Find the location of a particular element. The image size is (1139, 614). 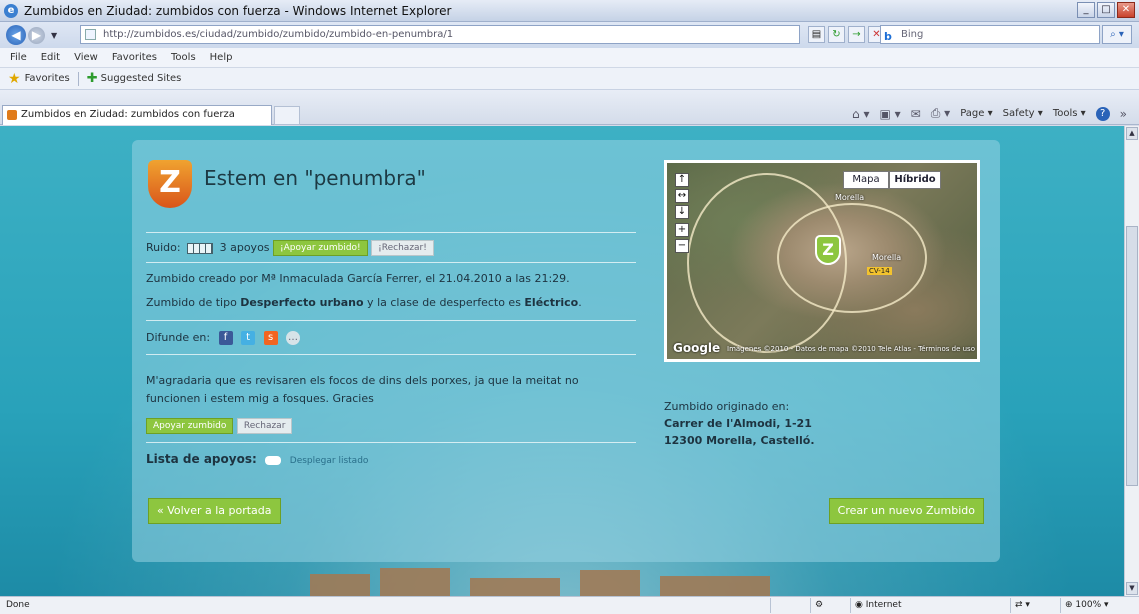

menu-favorites: Favorites is located at coordinates (134, 57).